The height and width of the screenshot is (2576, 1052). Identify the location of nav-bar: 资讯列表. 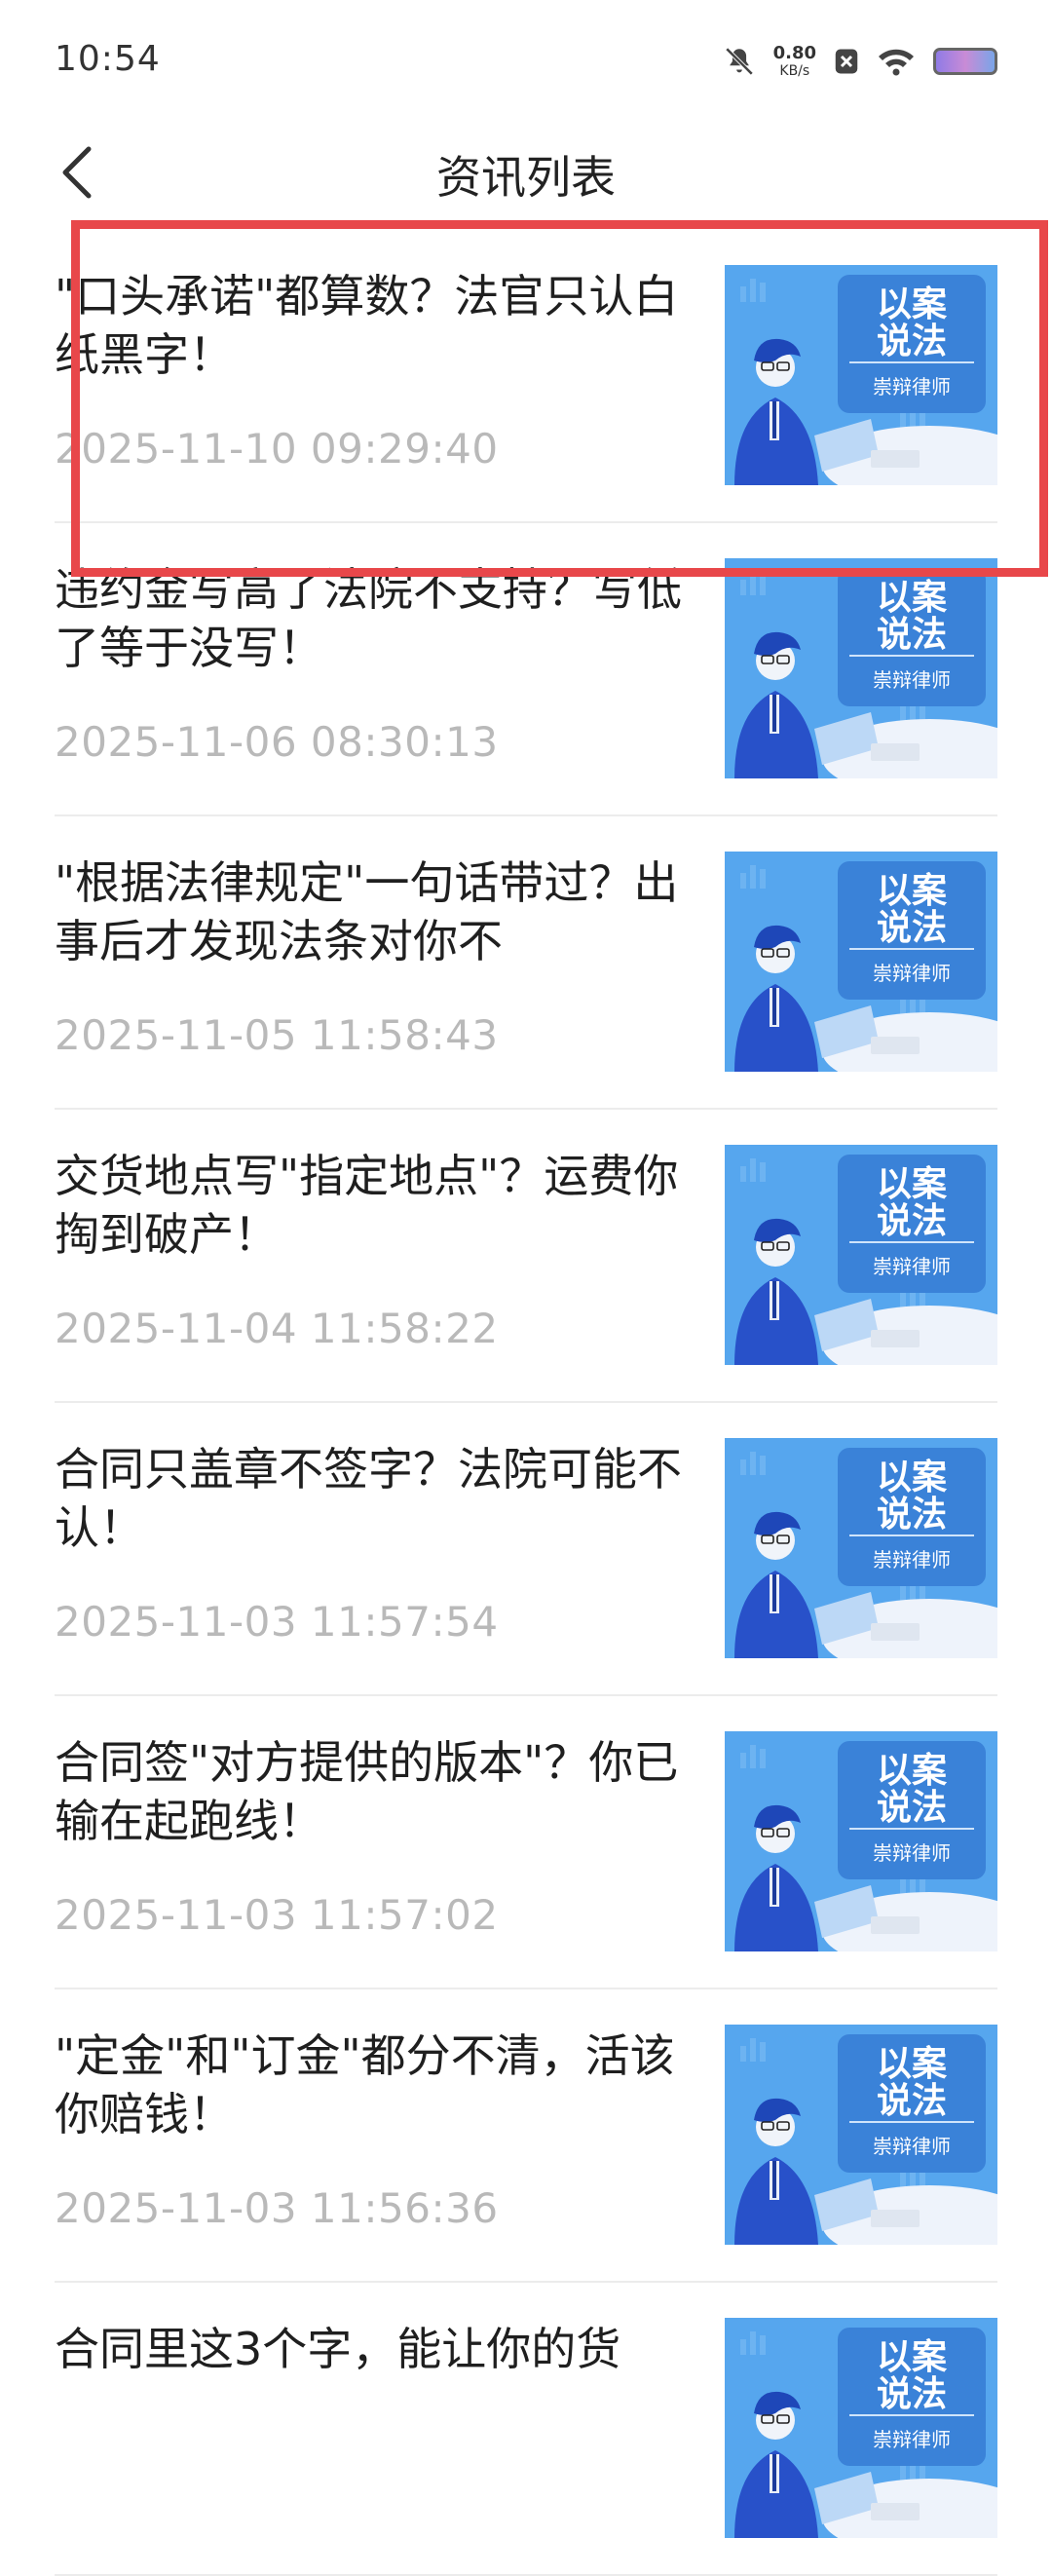
(526, 176).